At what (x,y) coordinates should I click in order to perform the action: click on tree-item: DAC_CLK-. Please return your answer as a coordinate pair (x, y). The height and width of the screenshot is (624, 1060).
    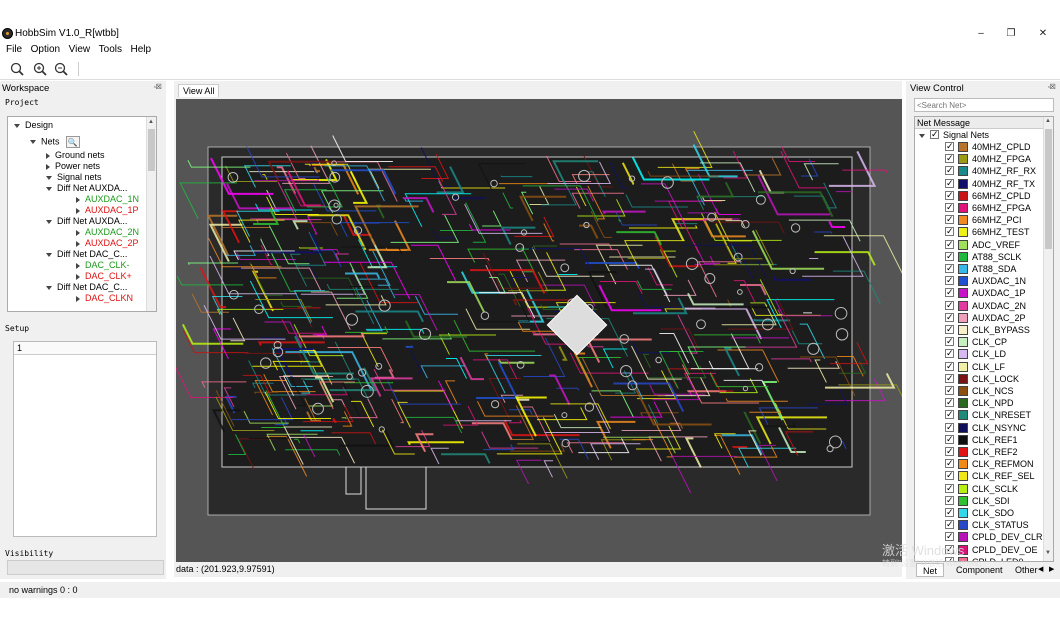
    Looking at the image, I should click on (103, 265).